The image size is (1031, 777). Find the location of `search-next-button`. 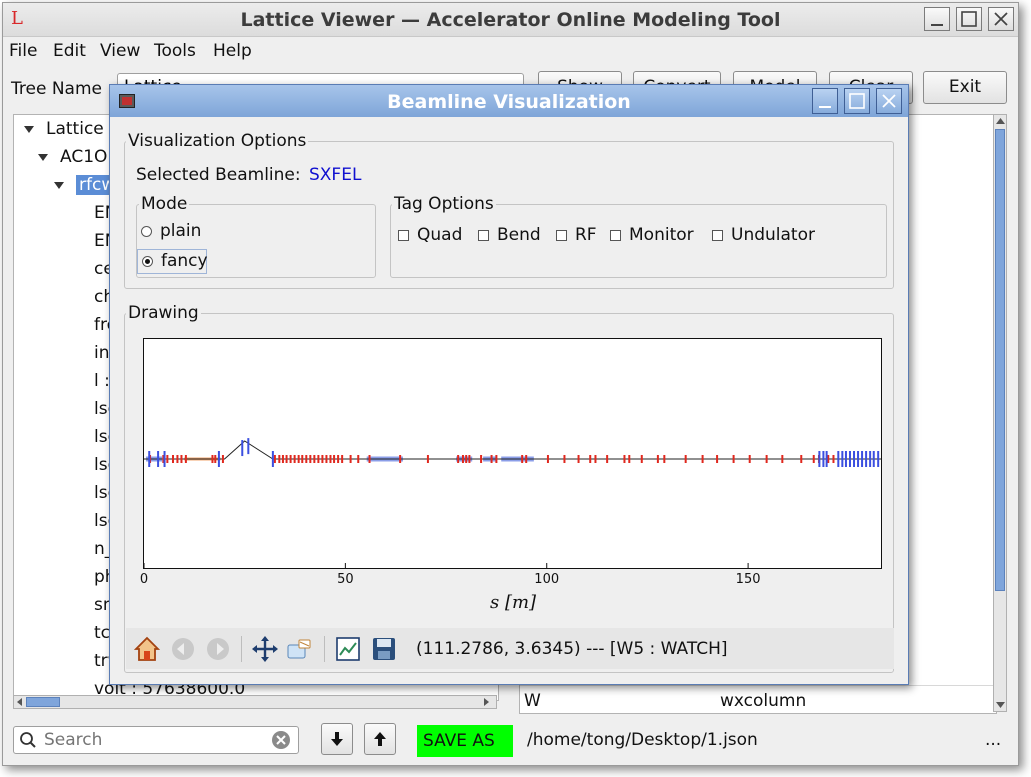

search-next-button is located at coordinates (337, 739).